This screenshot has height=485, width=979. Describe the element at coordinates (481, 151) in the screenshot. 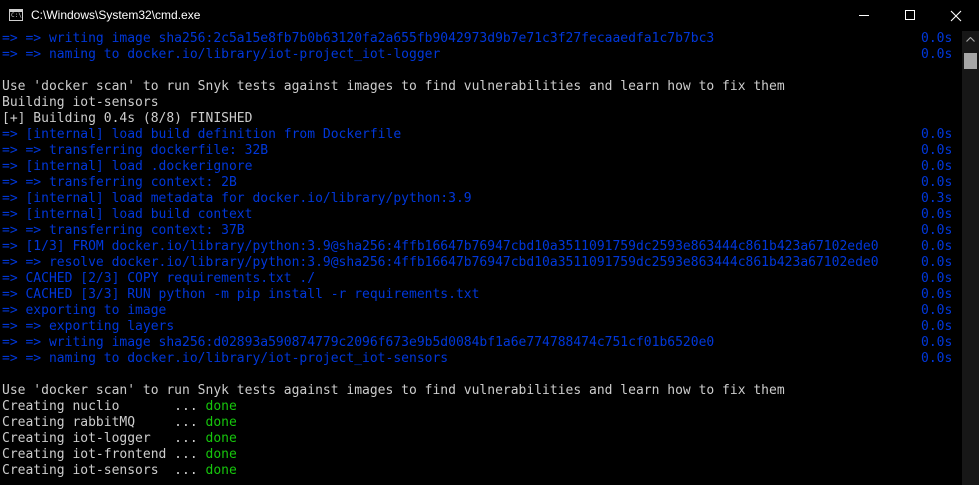

I see `console-line: => => transferring dockerfile: 32B 0.0s` at that location.